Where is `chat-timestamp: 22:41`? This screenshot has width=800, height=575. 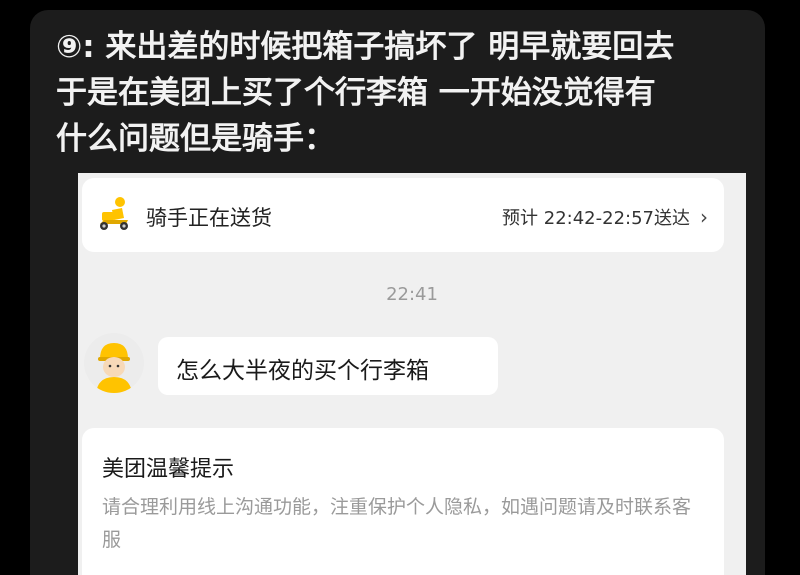
chat-timestamp: 22:41 is located at coordinates (412, 294).